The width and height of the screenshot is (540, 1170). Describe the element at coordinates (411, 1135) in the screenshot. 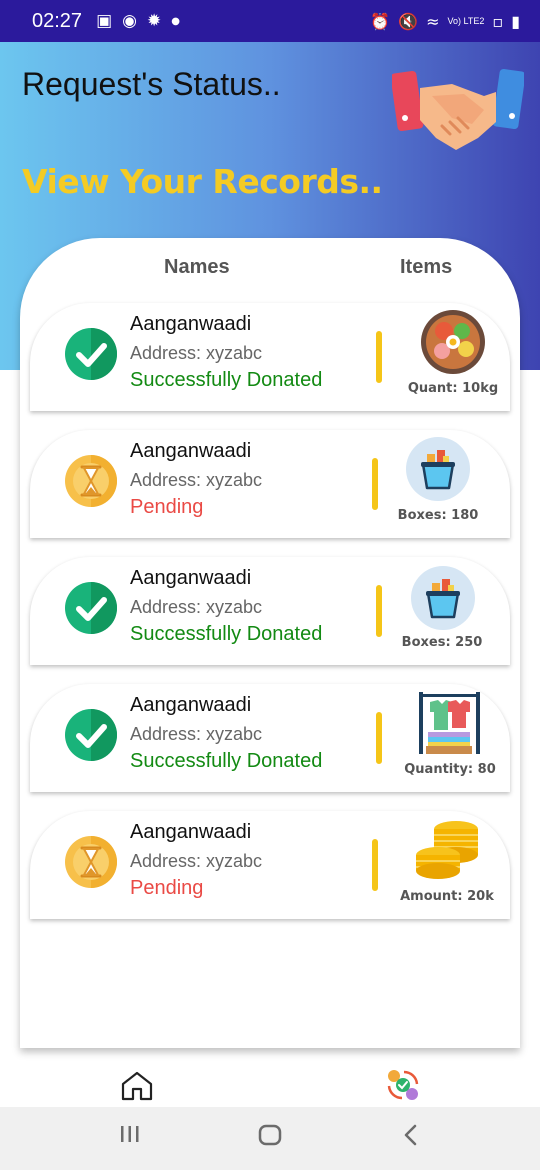

I see `back-icon` at that location.